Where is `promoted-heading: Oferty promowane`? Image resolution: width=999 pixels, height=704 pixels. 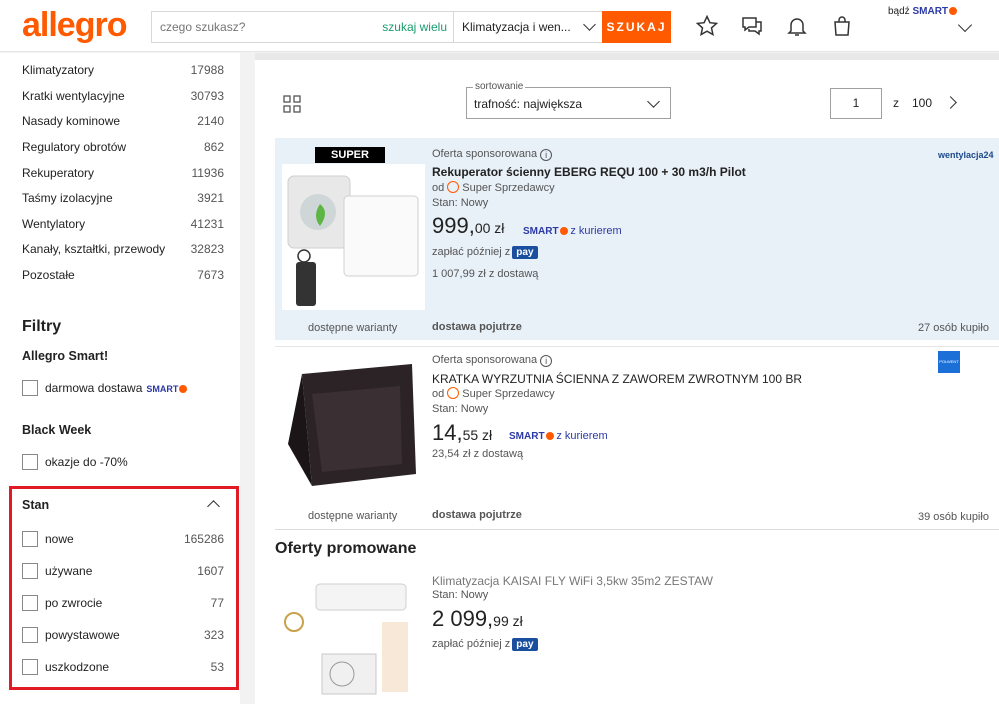 promoted-heading: Oferty promowane is located at coordinates (346, 548).